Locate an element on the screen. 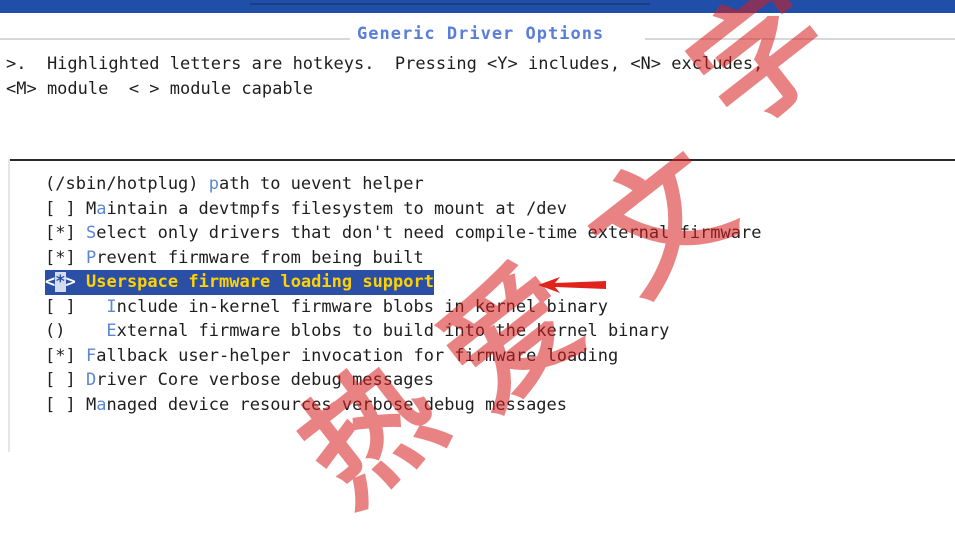 The width and height of the screenshot is (955, 538). selection-highlight: <*> Userspace firmware loading support is located at coordinates (239, 282).